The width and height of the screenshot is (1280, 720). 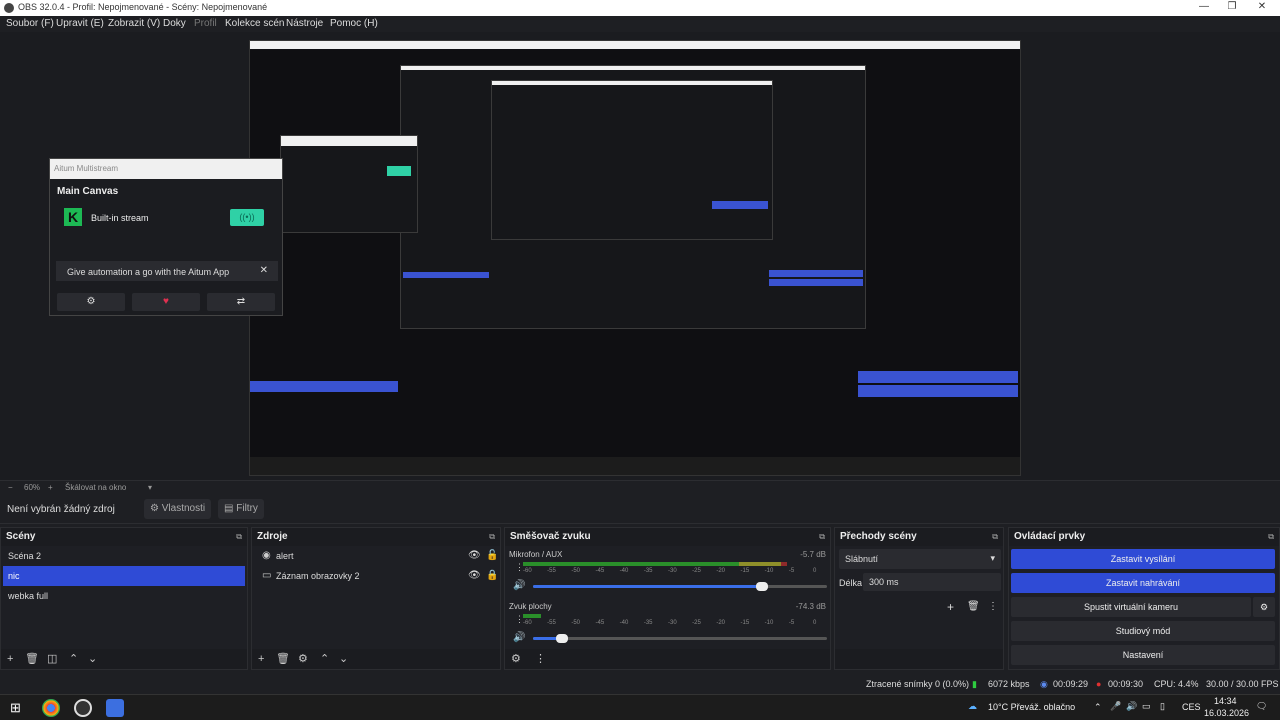 I want to click on zoom-mode: Škálovat na okno, so click(x=95, y=487).